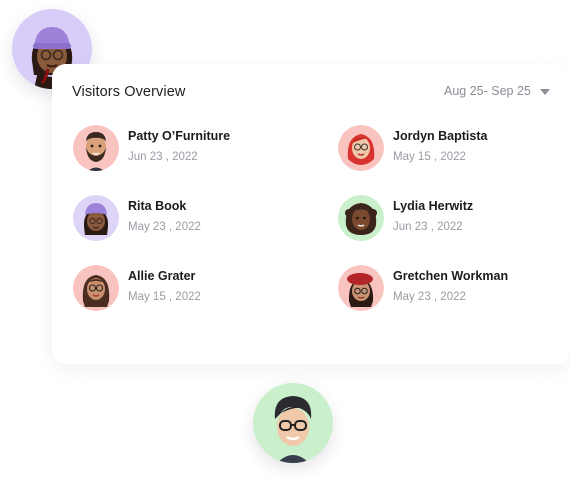  What do you see at coordinates (448, 148) in the screenshot?
I see `visitor-item: Jordyn Baptista May 15 , 2022` at bounding box center [448, 148].